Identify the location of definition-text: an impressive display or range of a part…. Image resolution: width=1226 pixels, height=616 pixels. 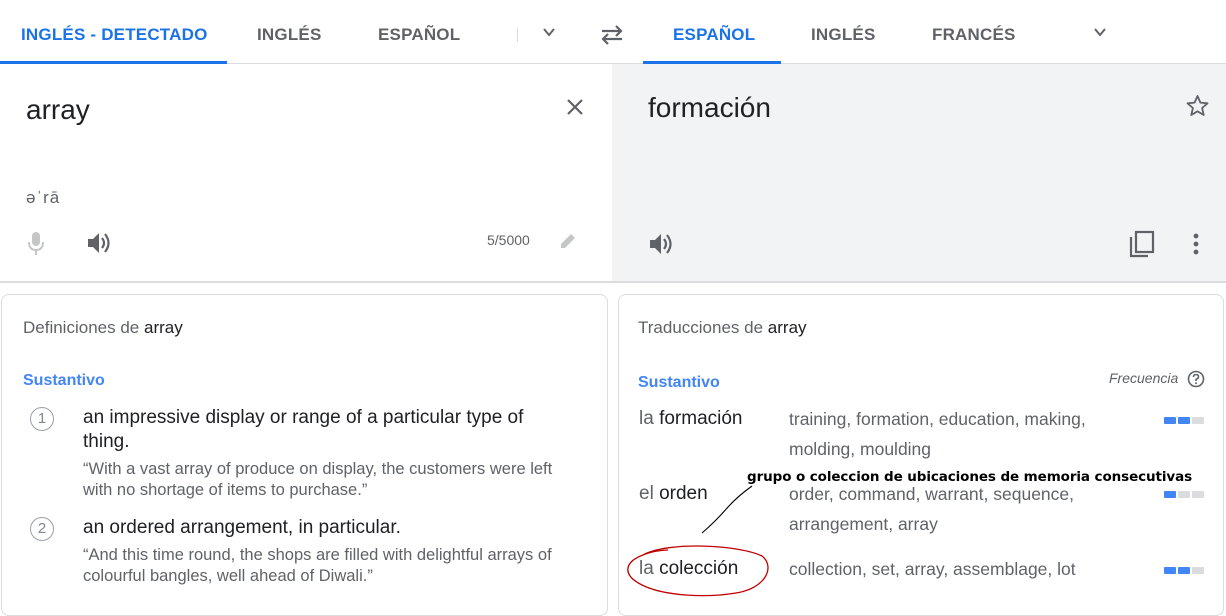
(303, 429).